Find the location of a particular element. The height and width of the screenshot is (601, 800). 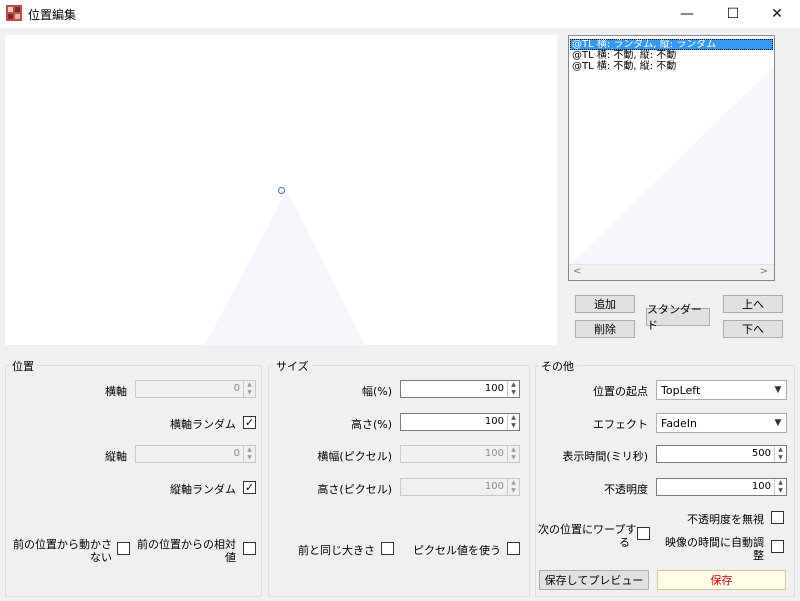

vertical-spin: 0 ▲ ▼ is located at coordinates (195, 454).